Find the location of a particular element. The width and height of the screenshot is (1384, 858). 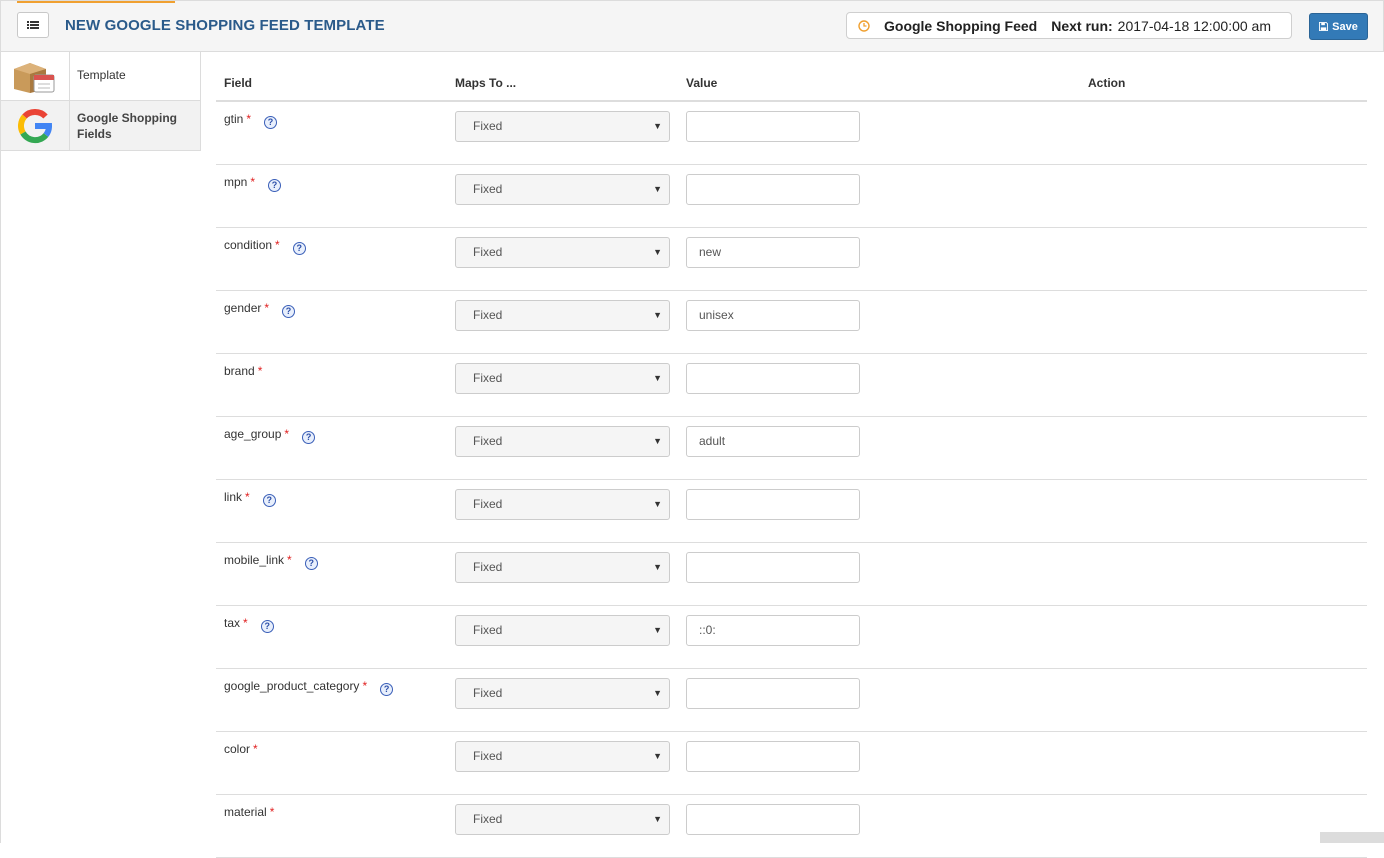

table-row: mobile_link *? Fixed ▼ is located at coordinates (791, 574).